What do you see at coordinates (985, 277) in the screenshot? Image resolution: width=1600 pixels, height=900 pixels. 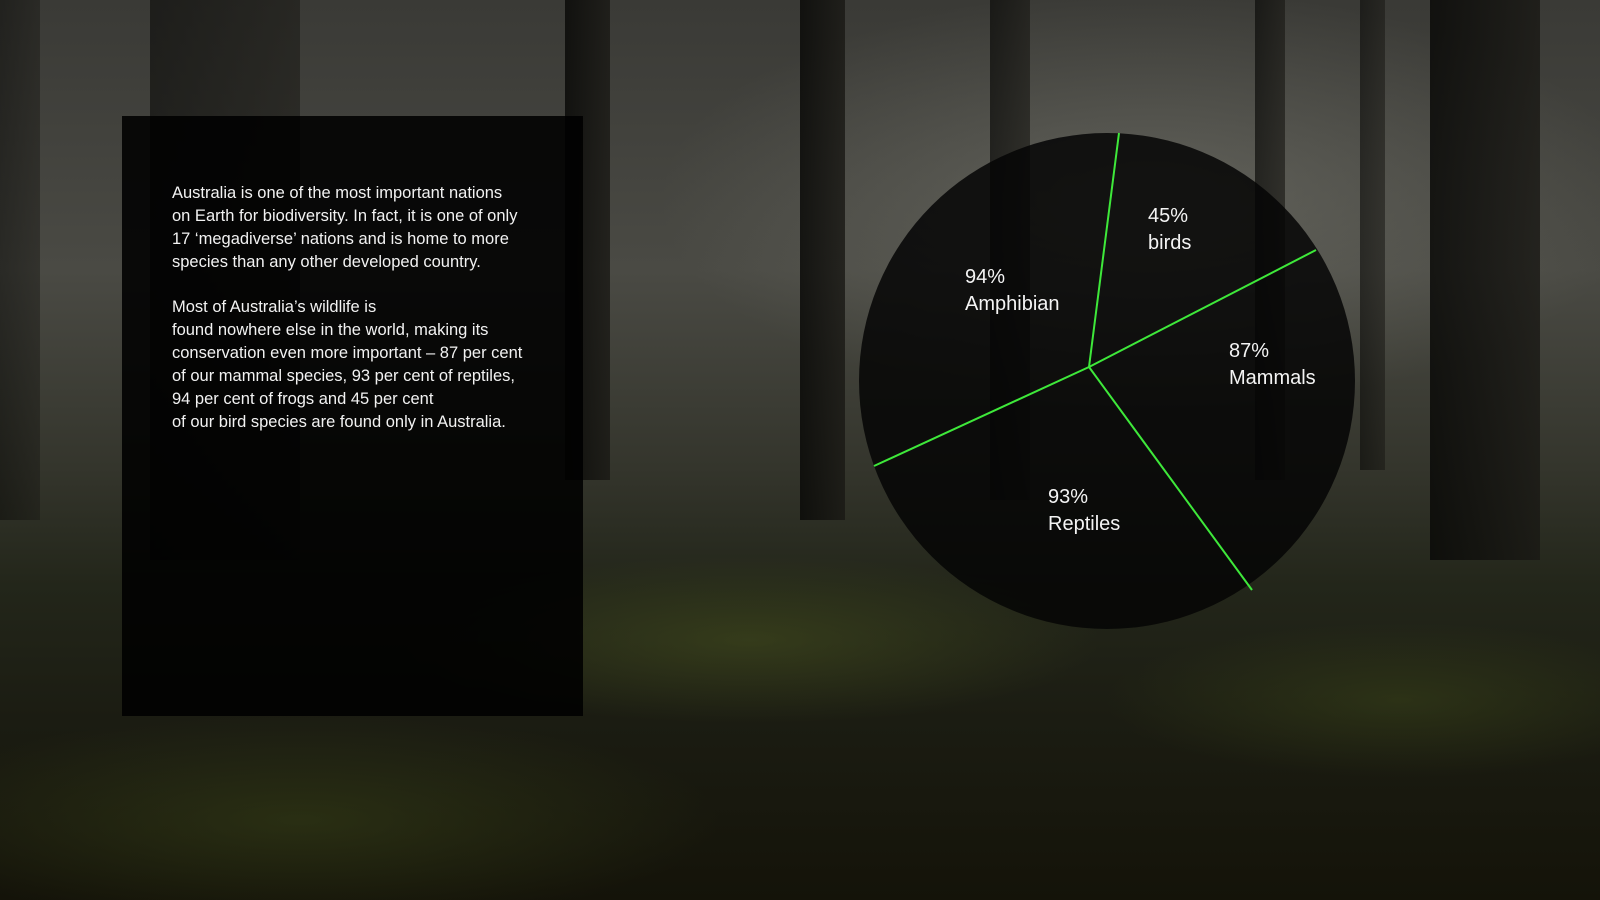 I see `label-amphibian-value: 94%` at bounding box center [985, 277].